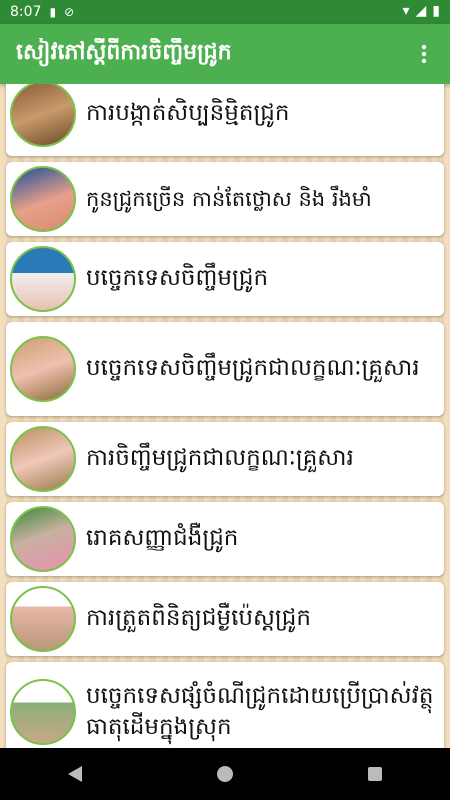  I want to click on status-bar: 8:07 ▮ ⊘ ▾ ◢ ▮, so click(225, 12).